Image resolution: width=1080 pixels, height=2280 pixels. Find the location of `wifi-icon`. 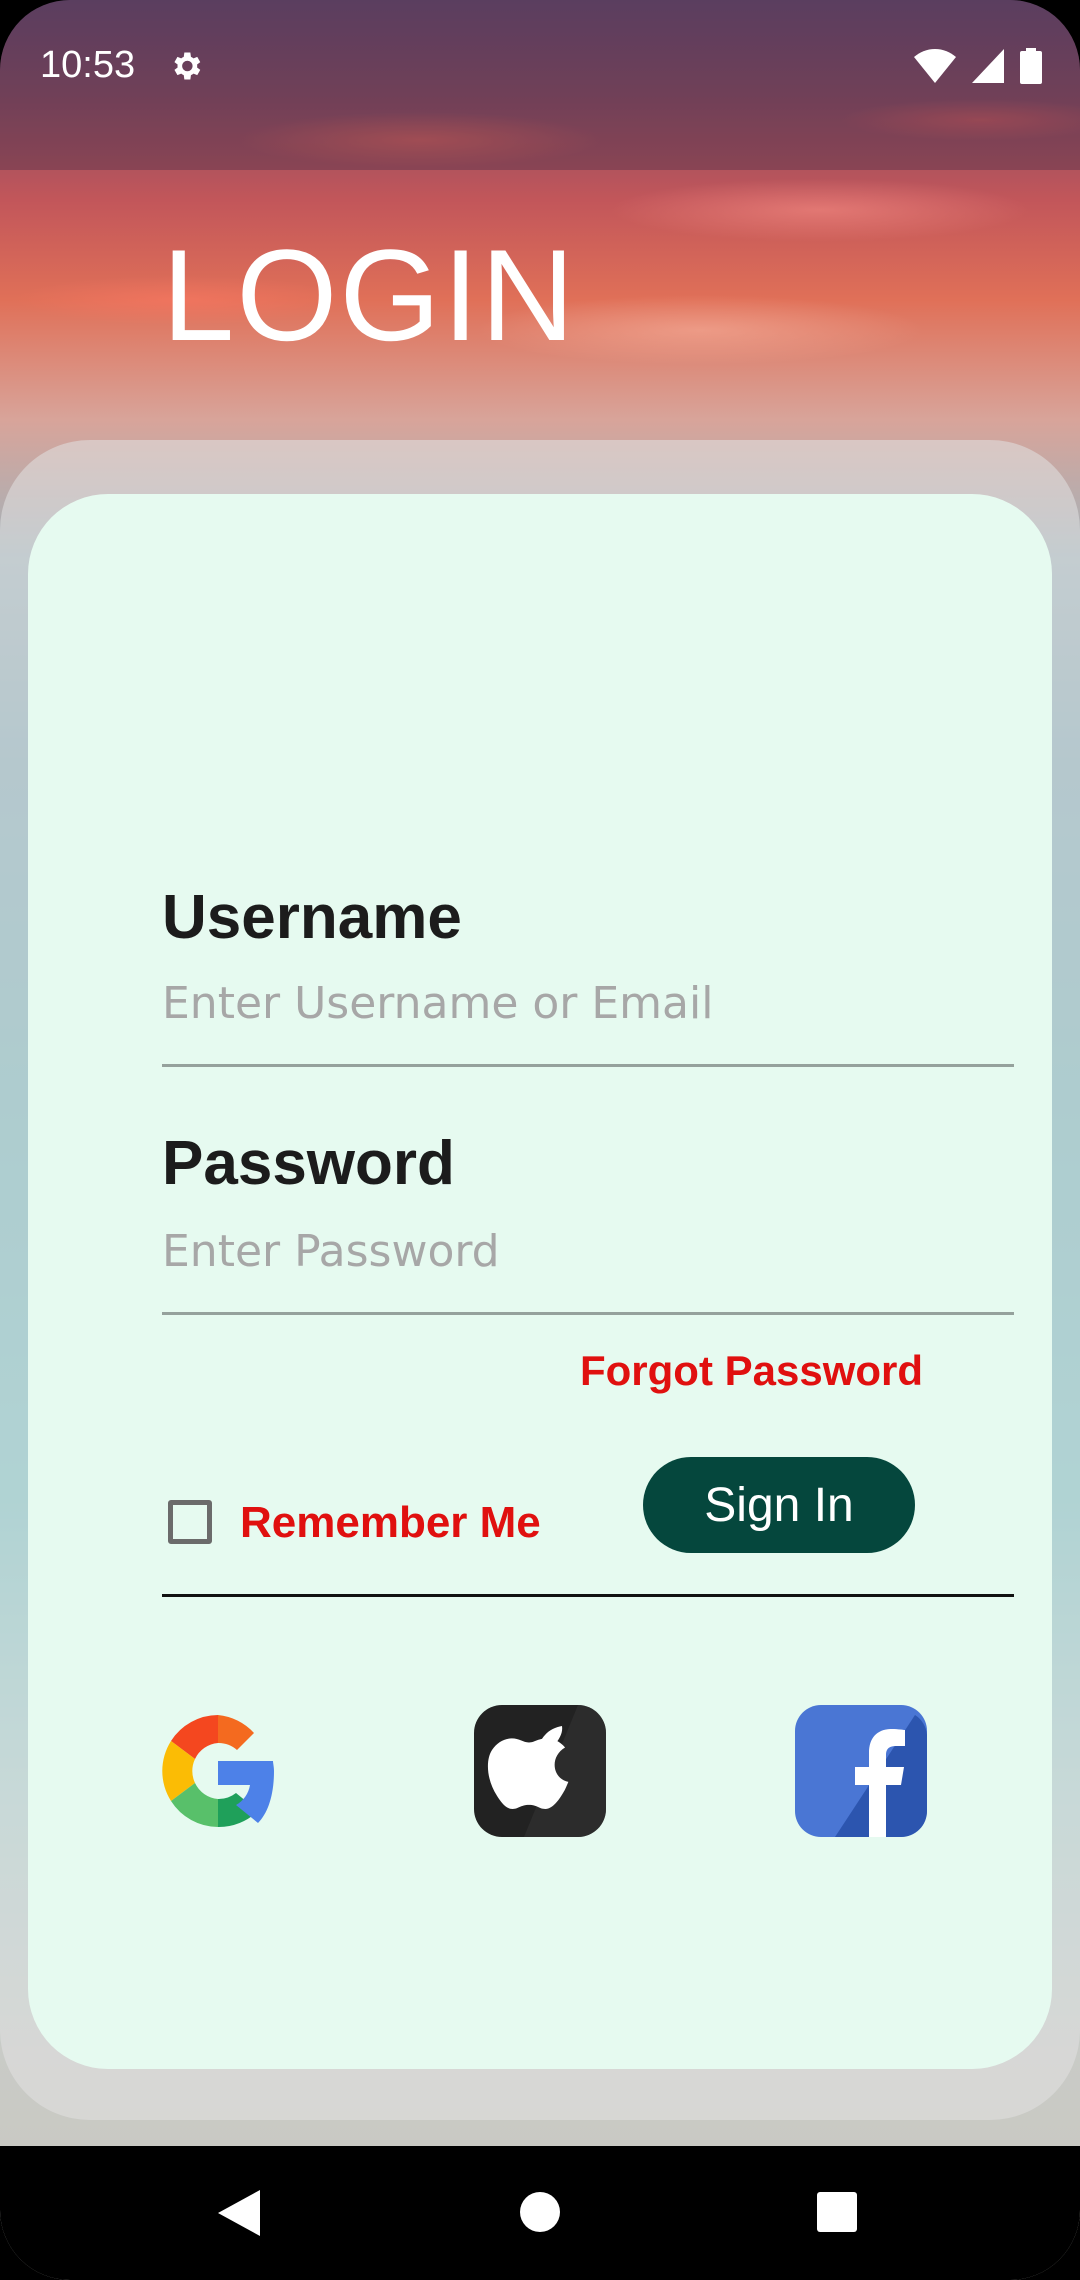

wifi-icon is located at coordinates (935, 66).